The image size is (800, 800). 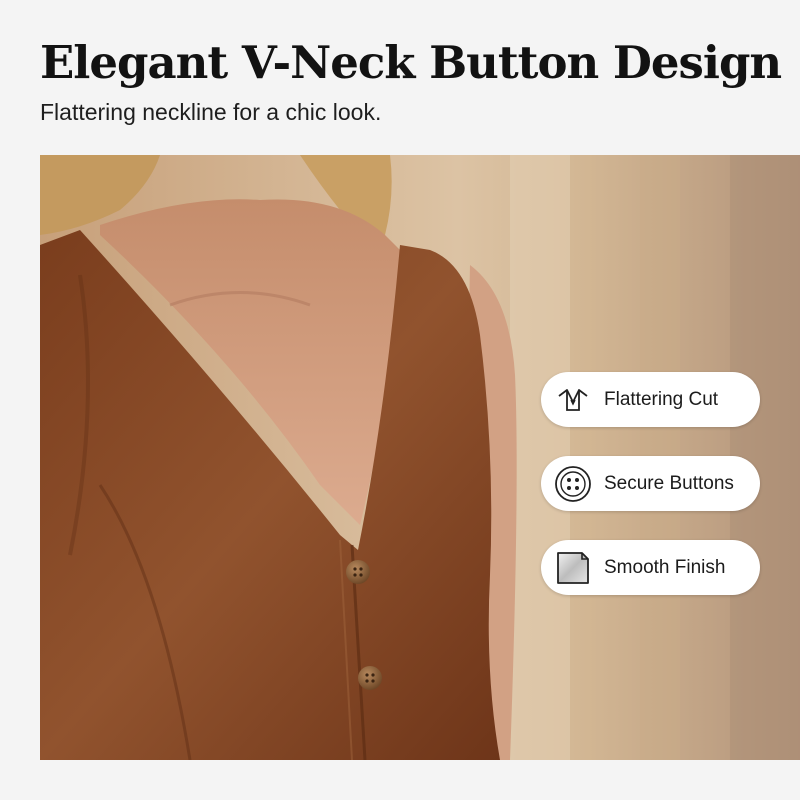 What do you see at coordinates (573, 568) in the screenshot?
I see `fabric-swatch-icon` at bounding box center [573, 568].